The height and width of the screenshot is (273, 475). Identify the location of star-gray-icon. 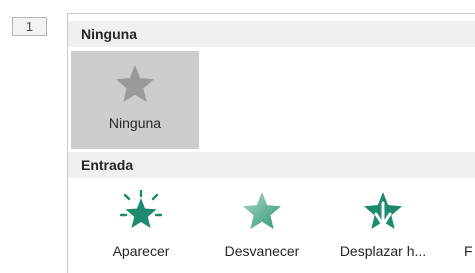
(135, 83).